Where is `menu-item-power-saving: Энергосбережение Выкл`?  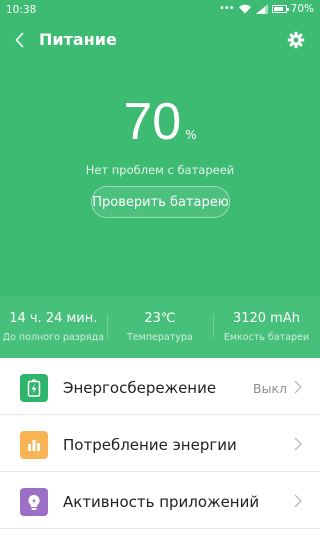 menu-item-power-saving: Энергосбережение Выкл is located at coordinates (160, 386).